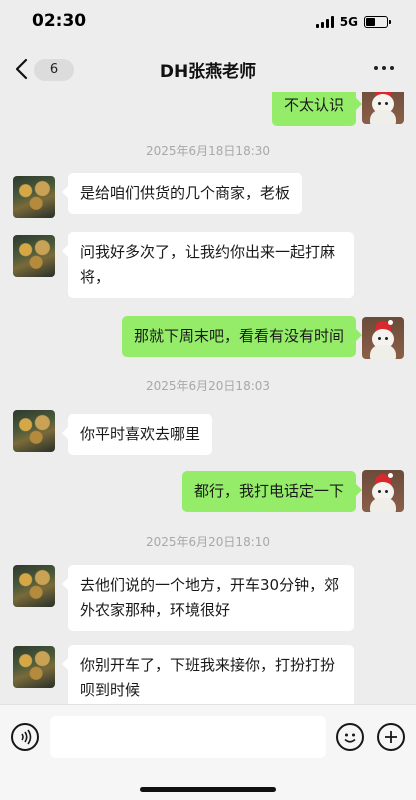 The image size is (416, 800). What do you see at coordinates (208, 598) in the screenshot?
I see `message-bubble-other: 去他们说的一个地方，开车30分钟，郊外农家那种，环境很好` at bounding box center [208, 598].